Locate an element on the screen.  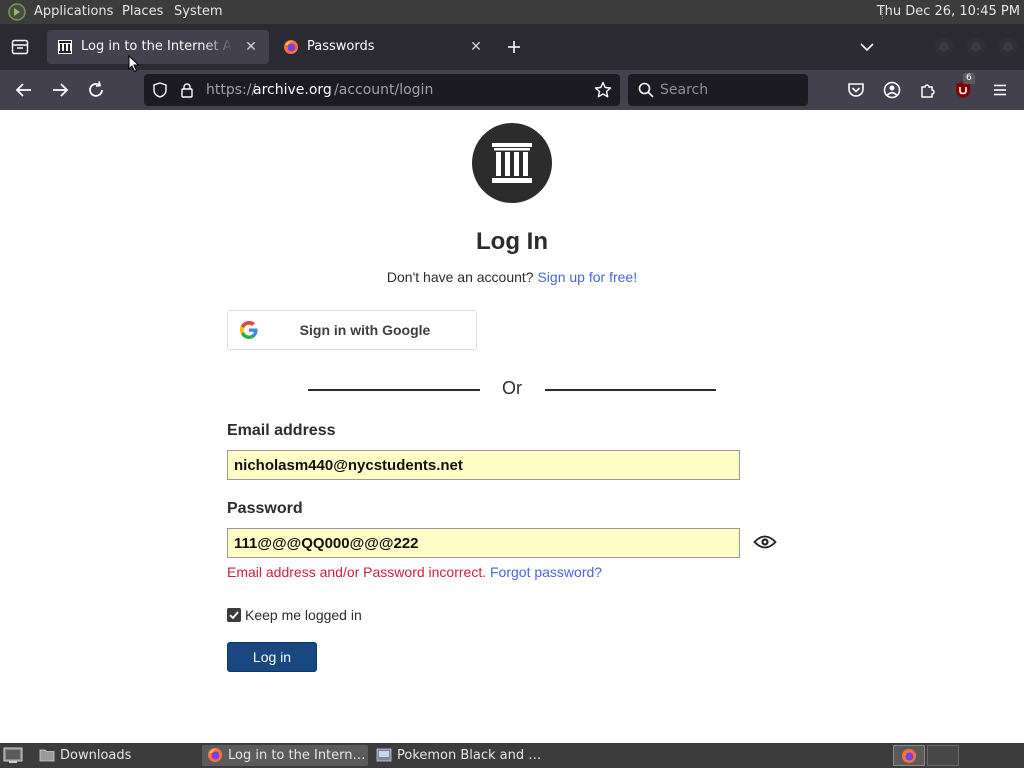
or-separator: Or is located at coordinates (512, 388).